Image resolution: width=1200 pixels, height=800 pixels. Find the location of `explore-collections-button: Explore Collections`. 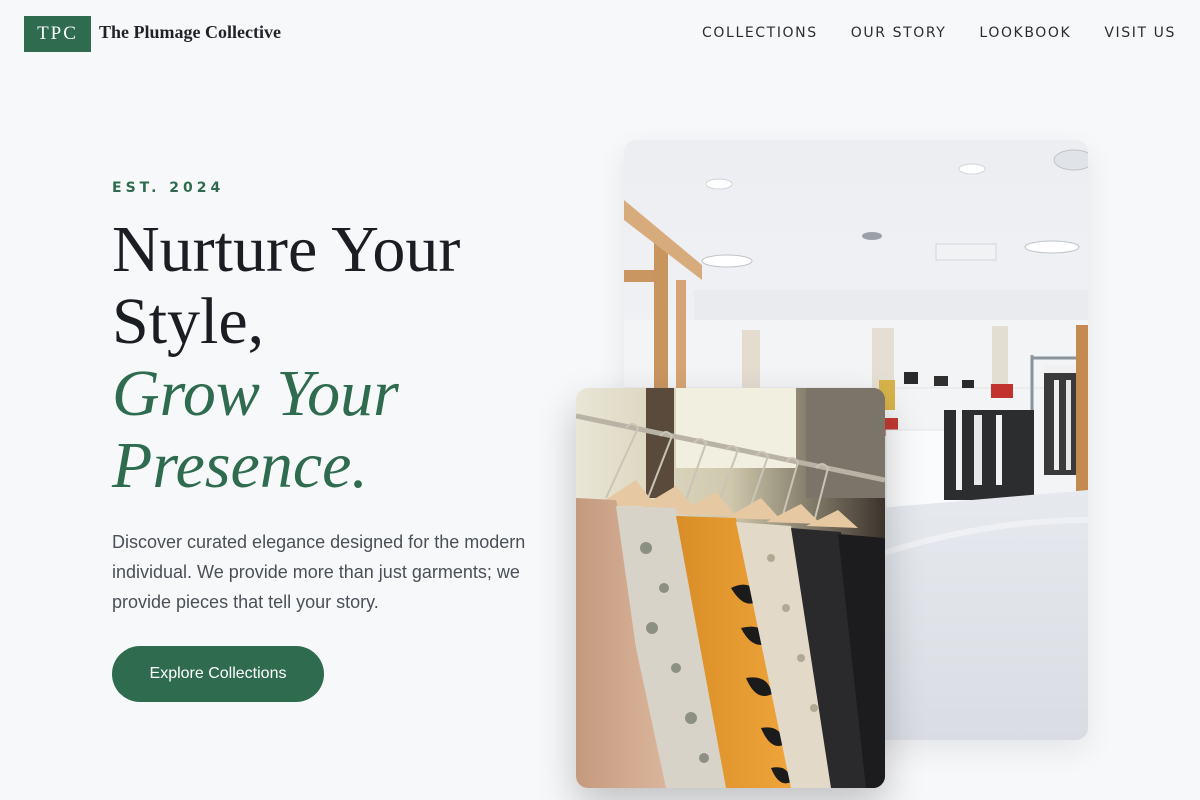

explore-collections-button: Explore Collections is located at coordinates (218, 674).